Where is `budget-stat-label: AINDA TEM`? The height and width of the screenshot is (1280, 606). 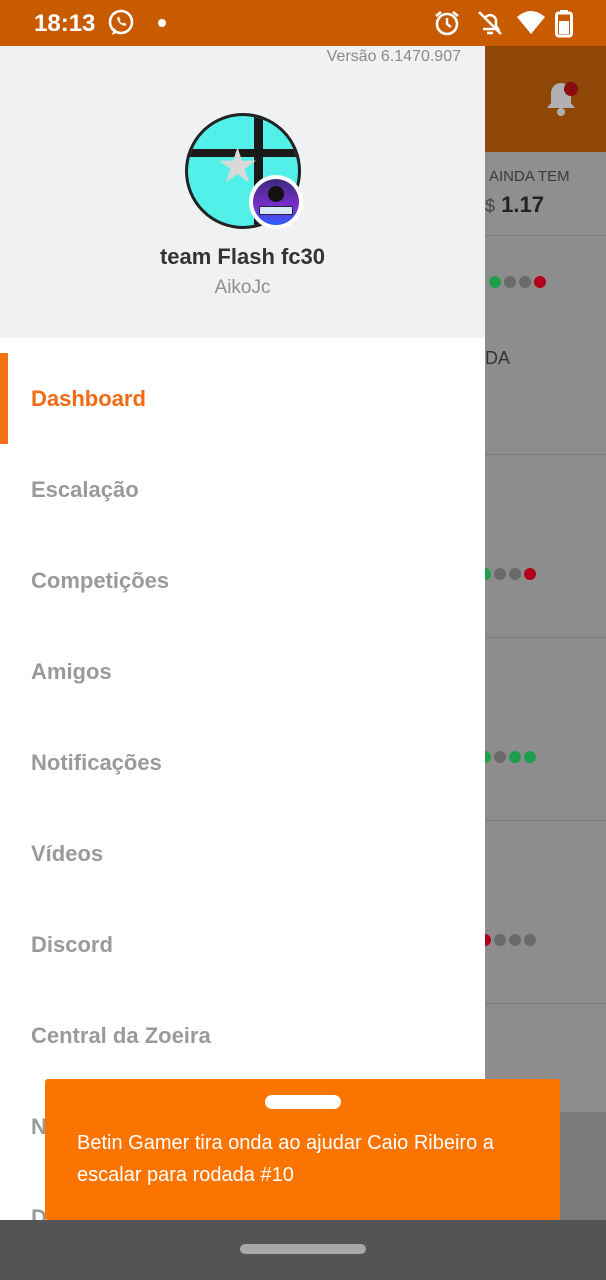 budget-stat-label: AINDA TEM is located at coordinates (529, 176).